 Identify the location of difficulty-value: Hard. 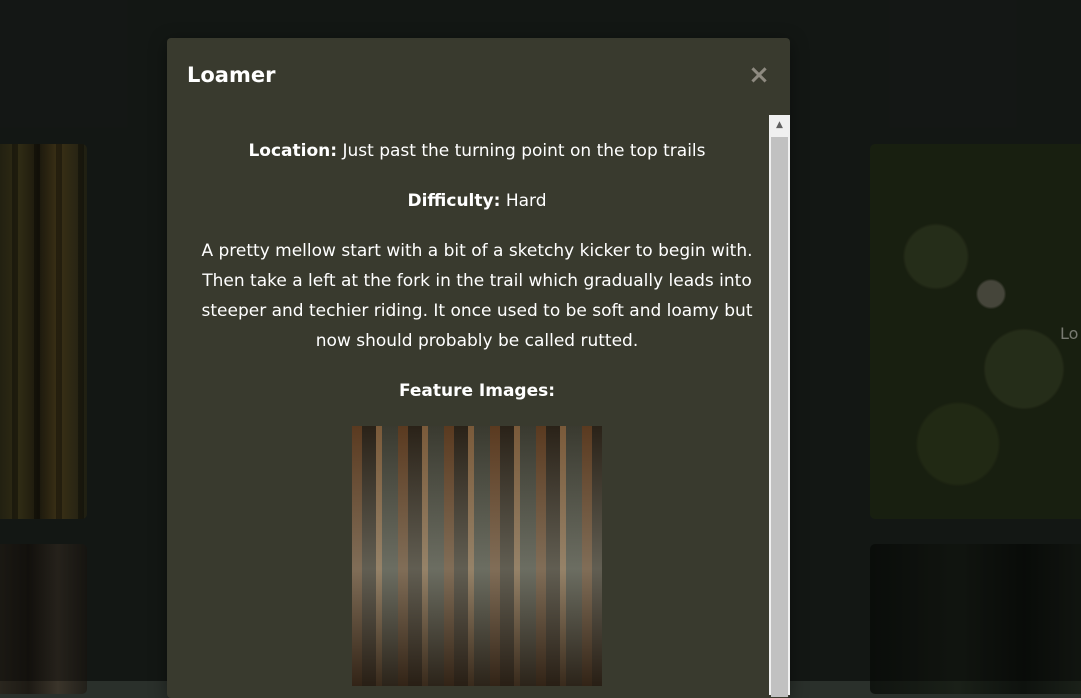
(526, 201).